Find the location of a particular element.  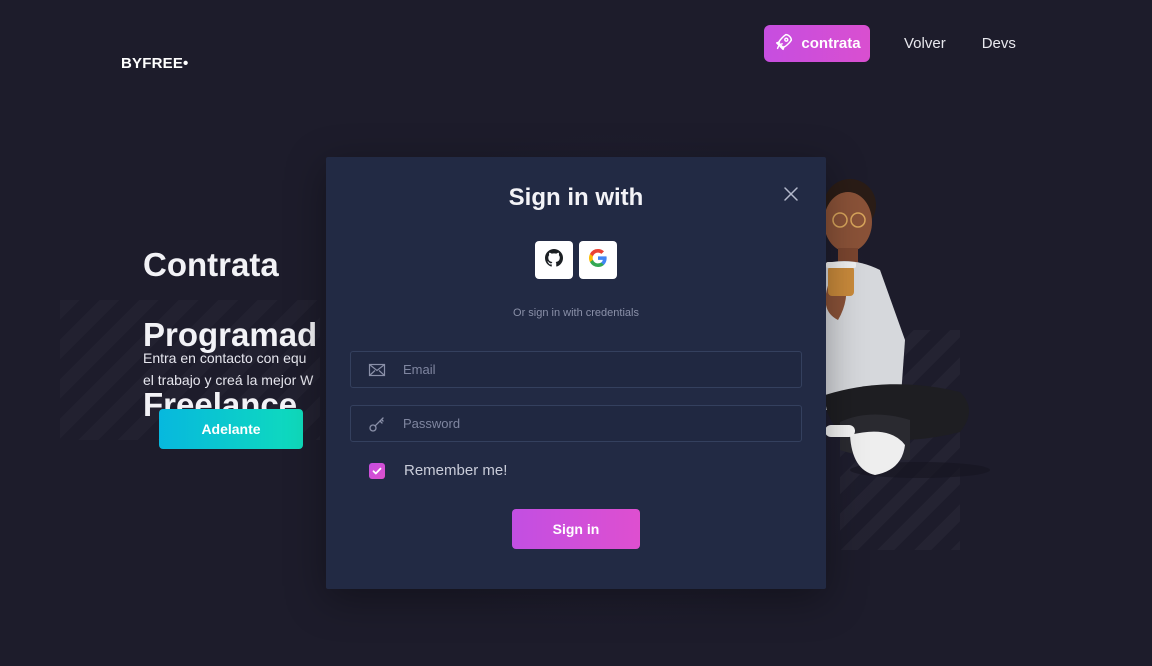

sign-in-button: Sign in is located at coordinates (576, 529).